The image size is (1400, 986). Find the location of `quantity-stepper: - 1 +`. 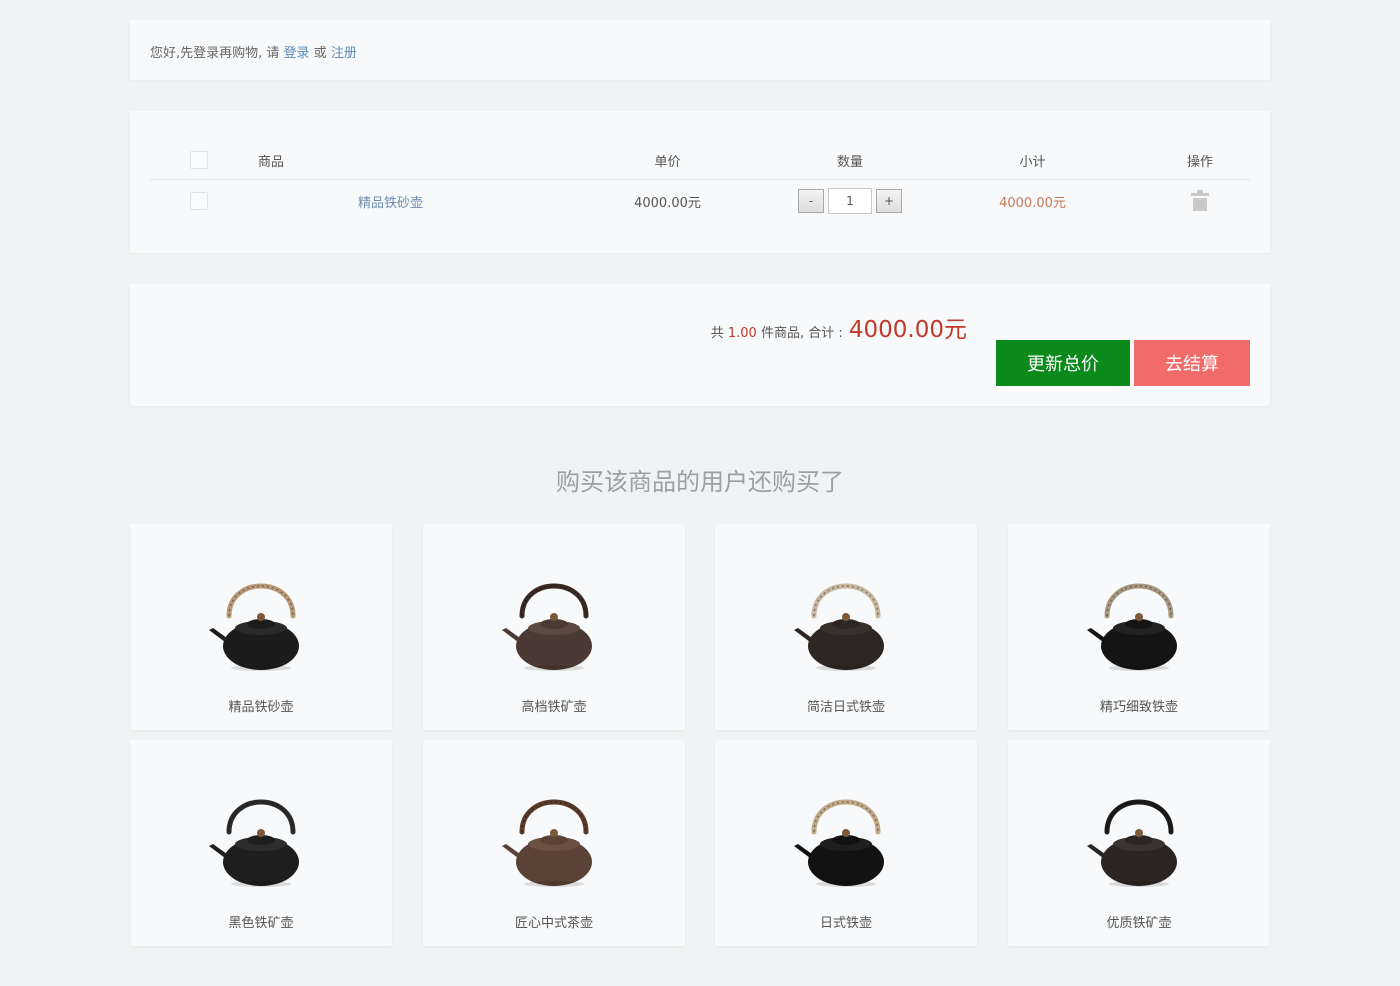

quantity-stepper: - 1 + is located at coordinates (850, 201).